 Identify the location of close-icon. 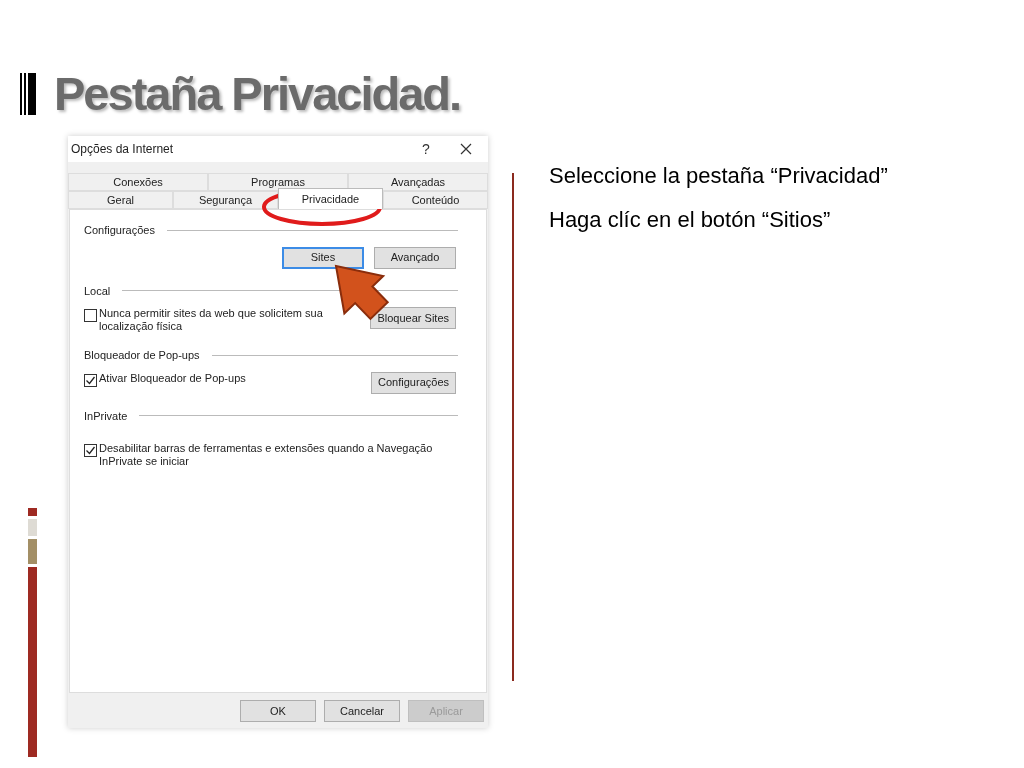
(466, 149).